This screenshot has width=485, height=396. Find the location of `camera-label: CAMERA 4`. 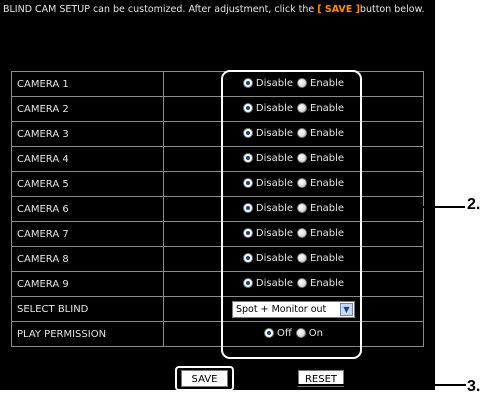

camera-label: CAMERA 4 is located at coordinates (87, 159).